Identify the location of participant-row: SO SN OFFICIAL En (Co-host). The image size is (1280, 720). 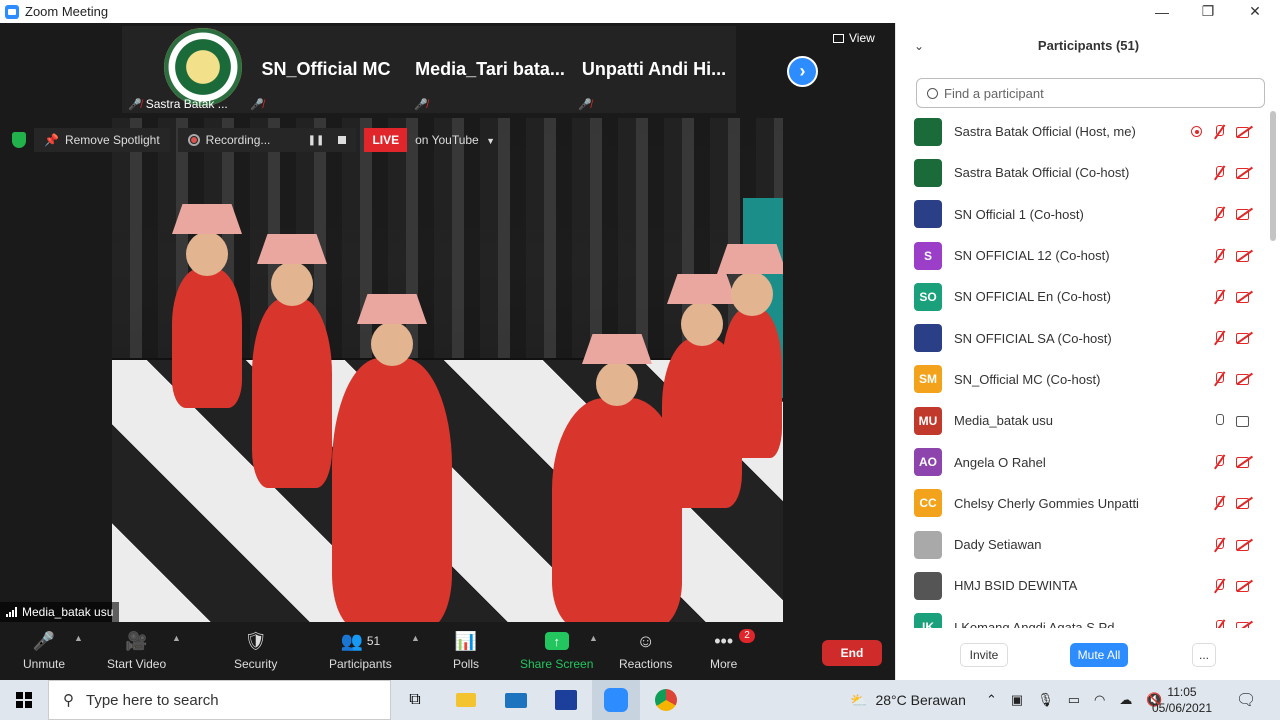
(1083, 296).